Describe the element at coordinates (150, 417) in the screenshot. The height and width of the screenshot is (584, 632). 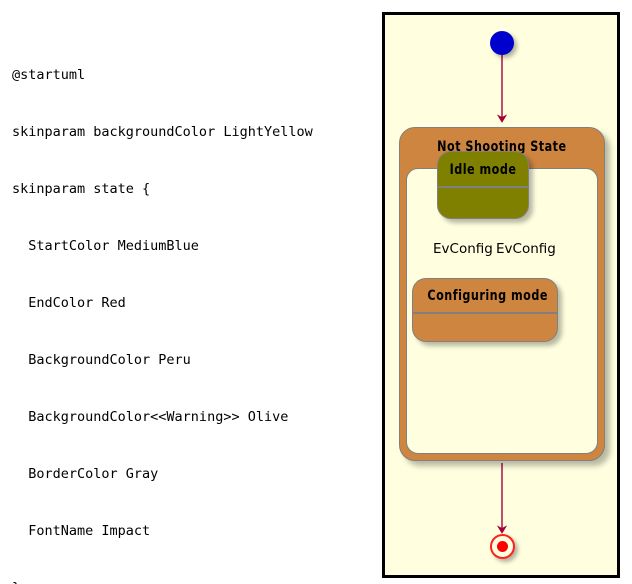
I see `code-line: BackgroundColor<<Warning>> Olive` at that location.